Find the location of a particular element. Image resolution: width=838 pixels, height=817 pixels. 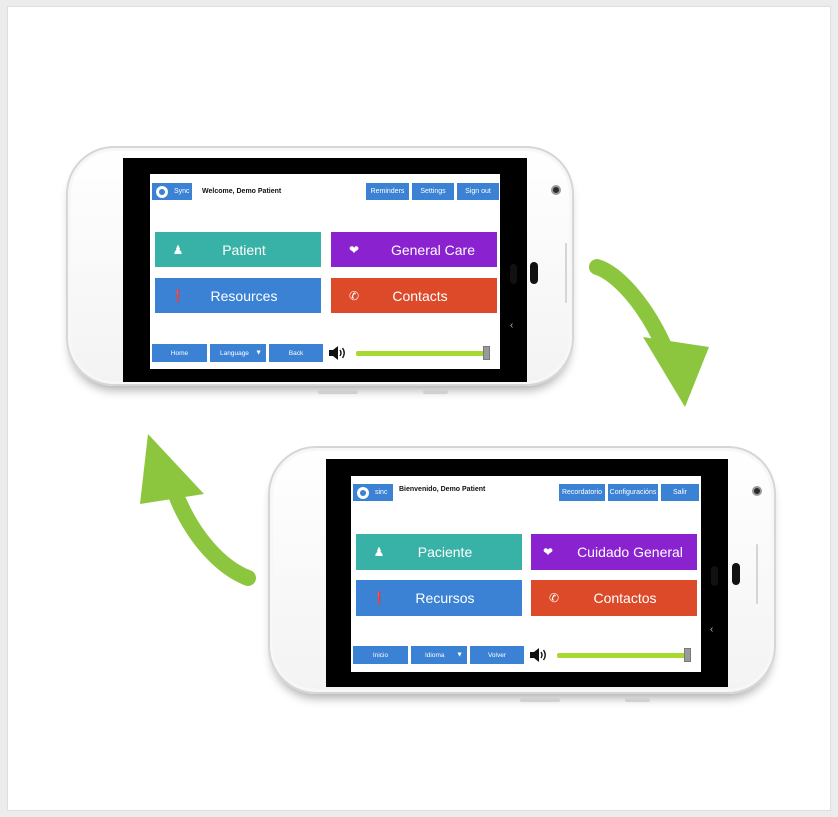

language-select: Idioma ▼ is located at coordinates (439, 655).